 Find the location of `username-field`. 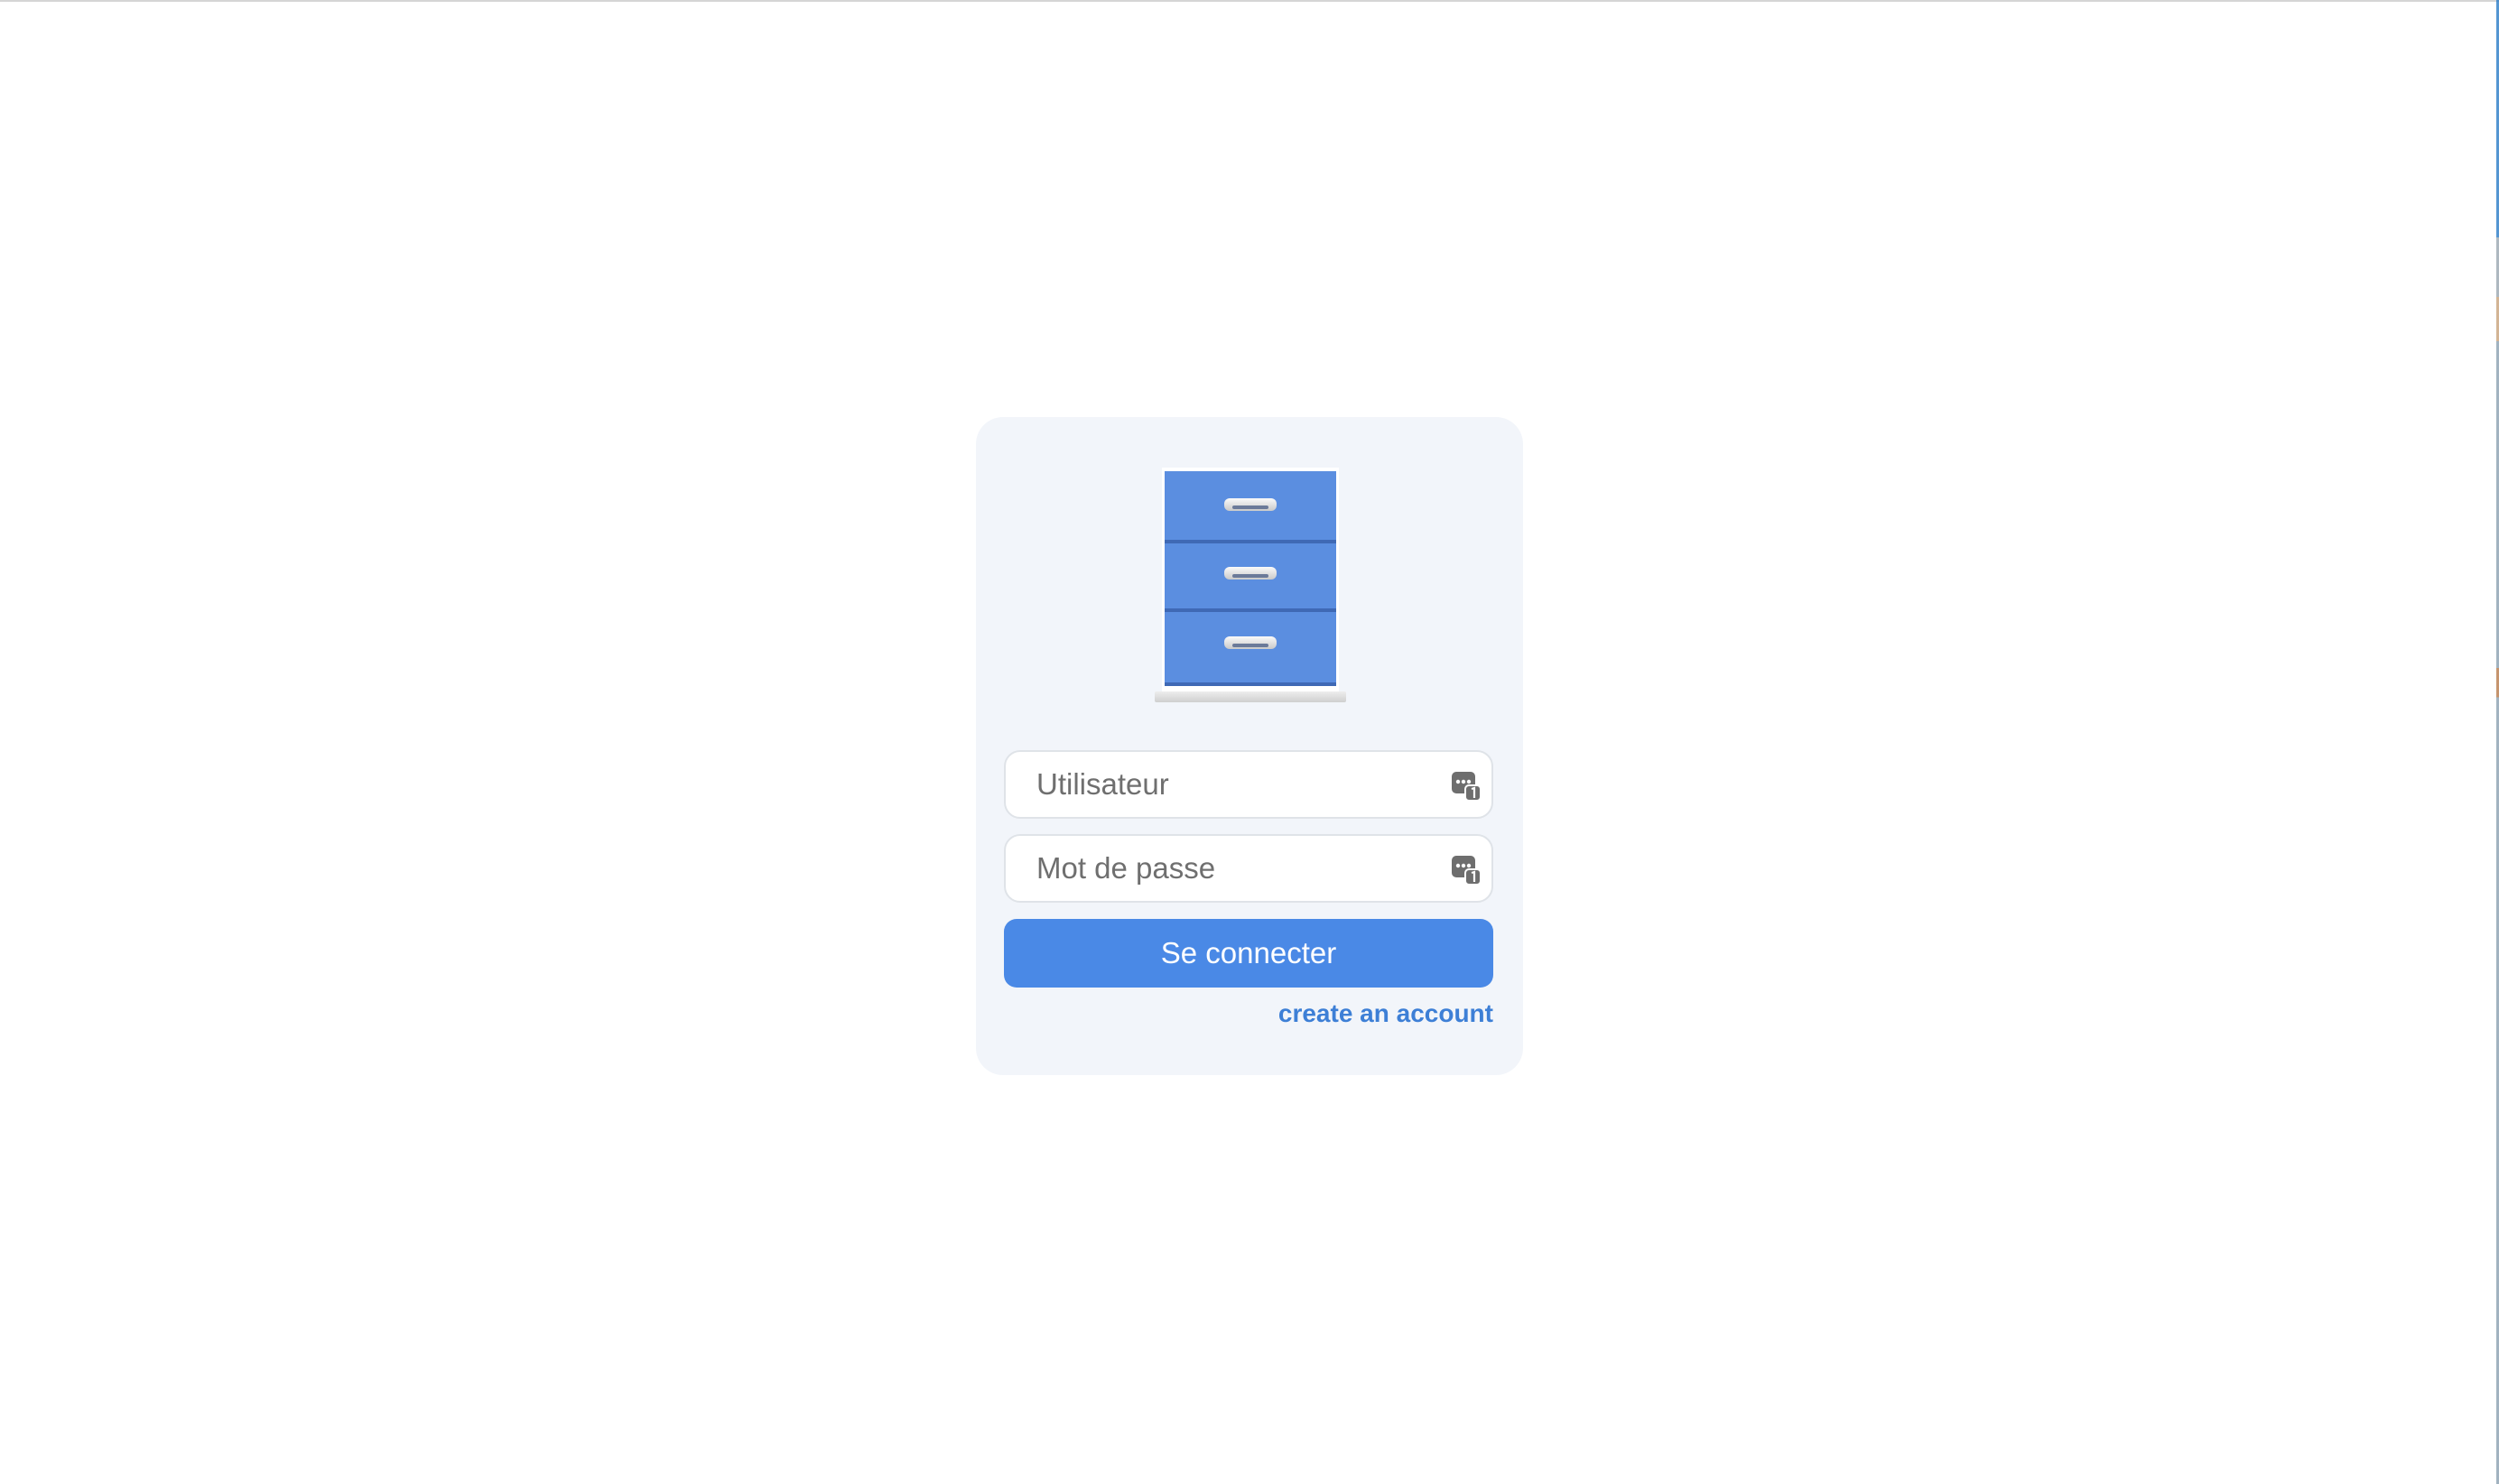

username-field is located at coordinates (1249, 785).